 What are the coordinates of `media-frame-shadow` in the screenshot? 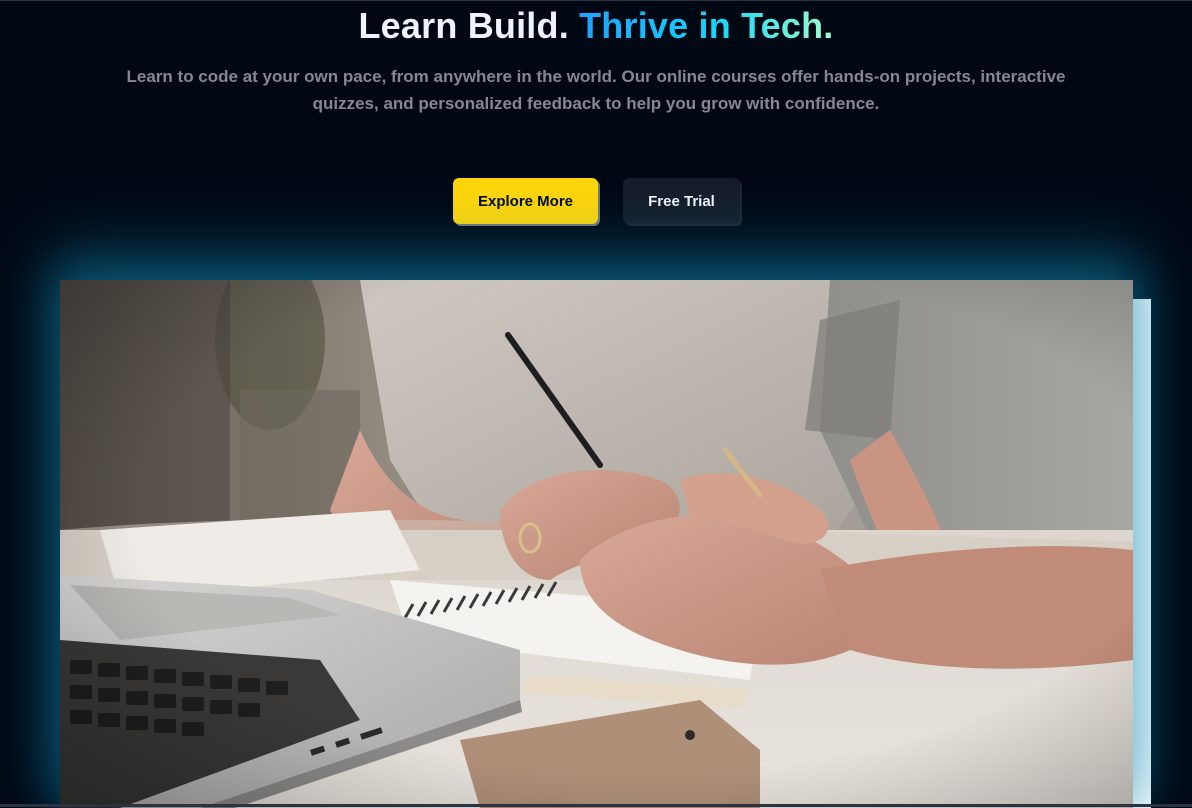 It's located at (1142, 553).